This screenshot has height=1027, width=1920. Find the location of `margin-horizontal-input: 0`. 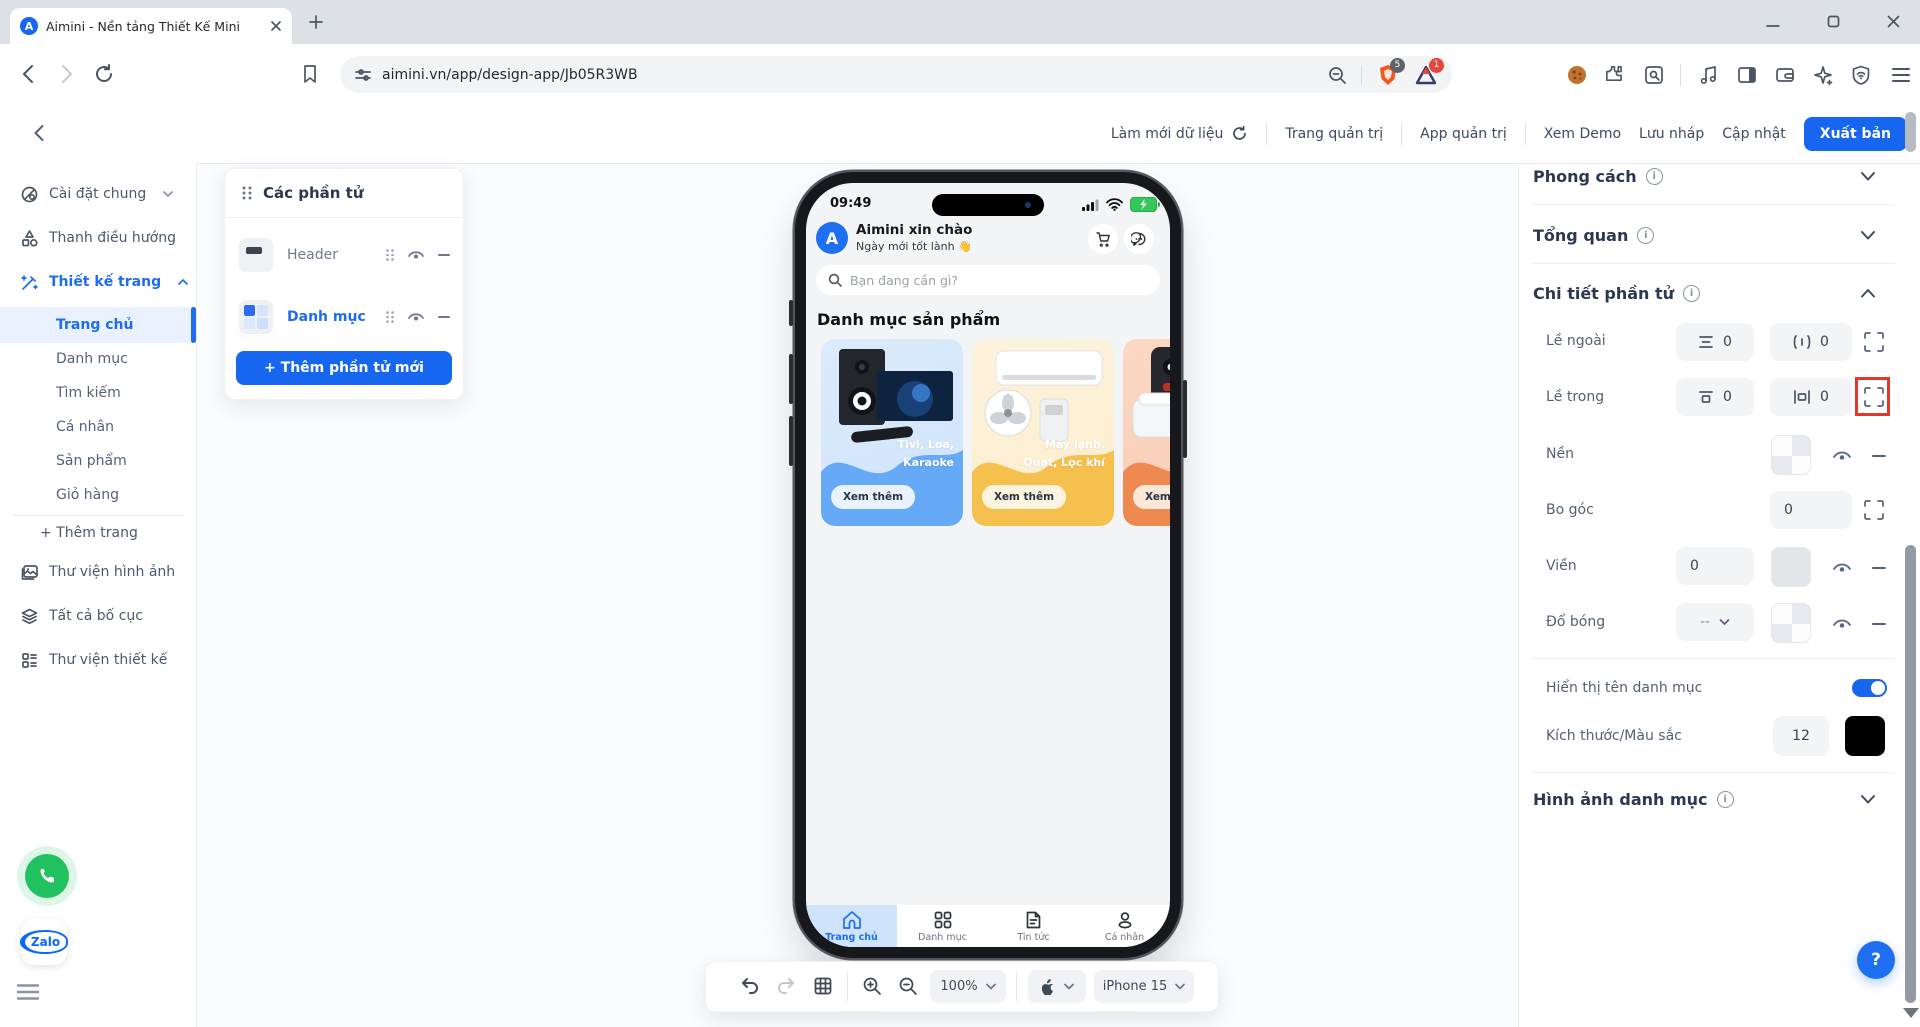

margin-horizontal-input: 0 is located at coordinates (1811, 342).